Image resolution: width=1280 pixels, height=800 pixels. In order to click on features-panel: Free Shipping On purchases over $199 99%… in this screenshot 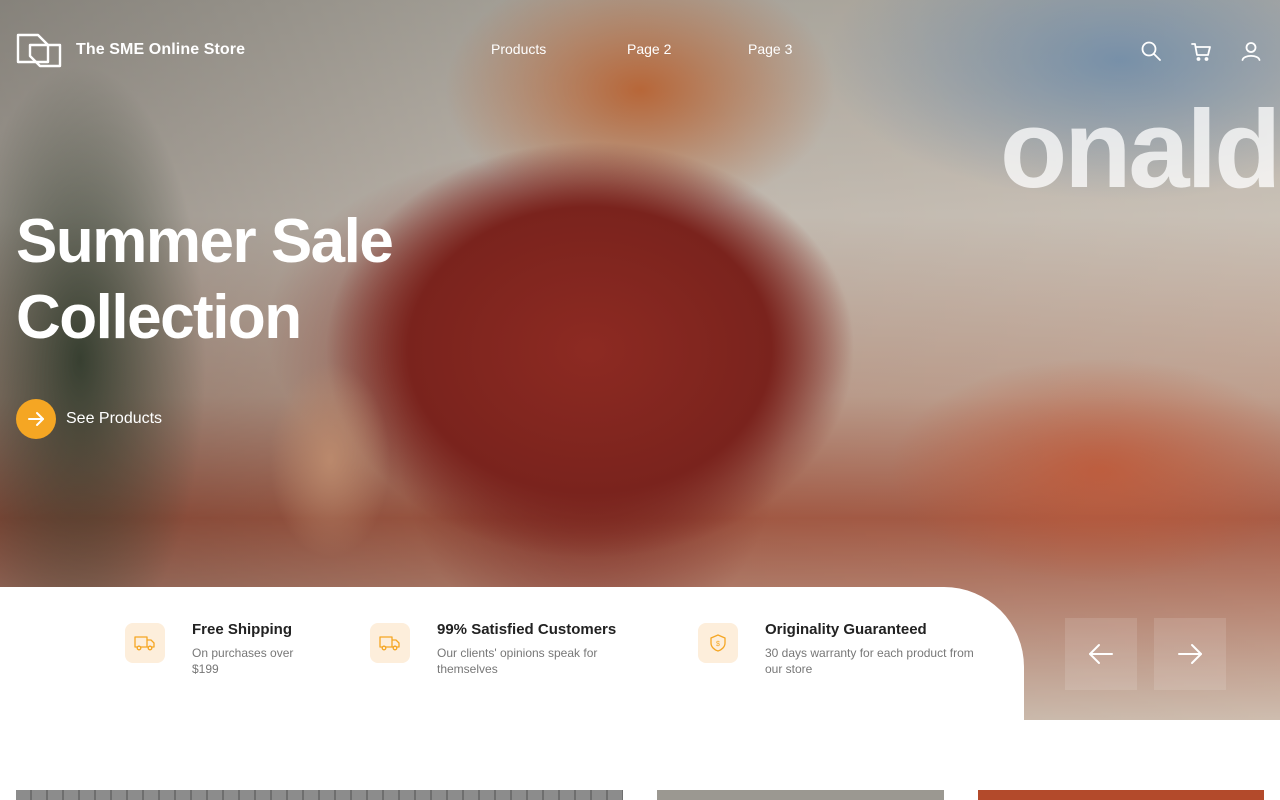, I will do `click(512, 653)`.